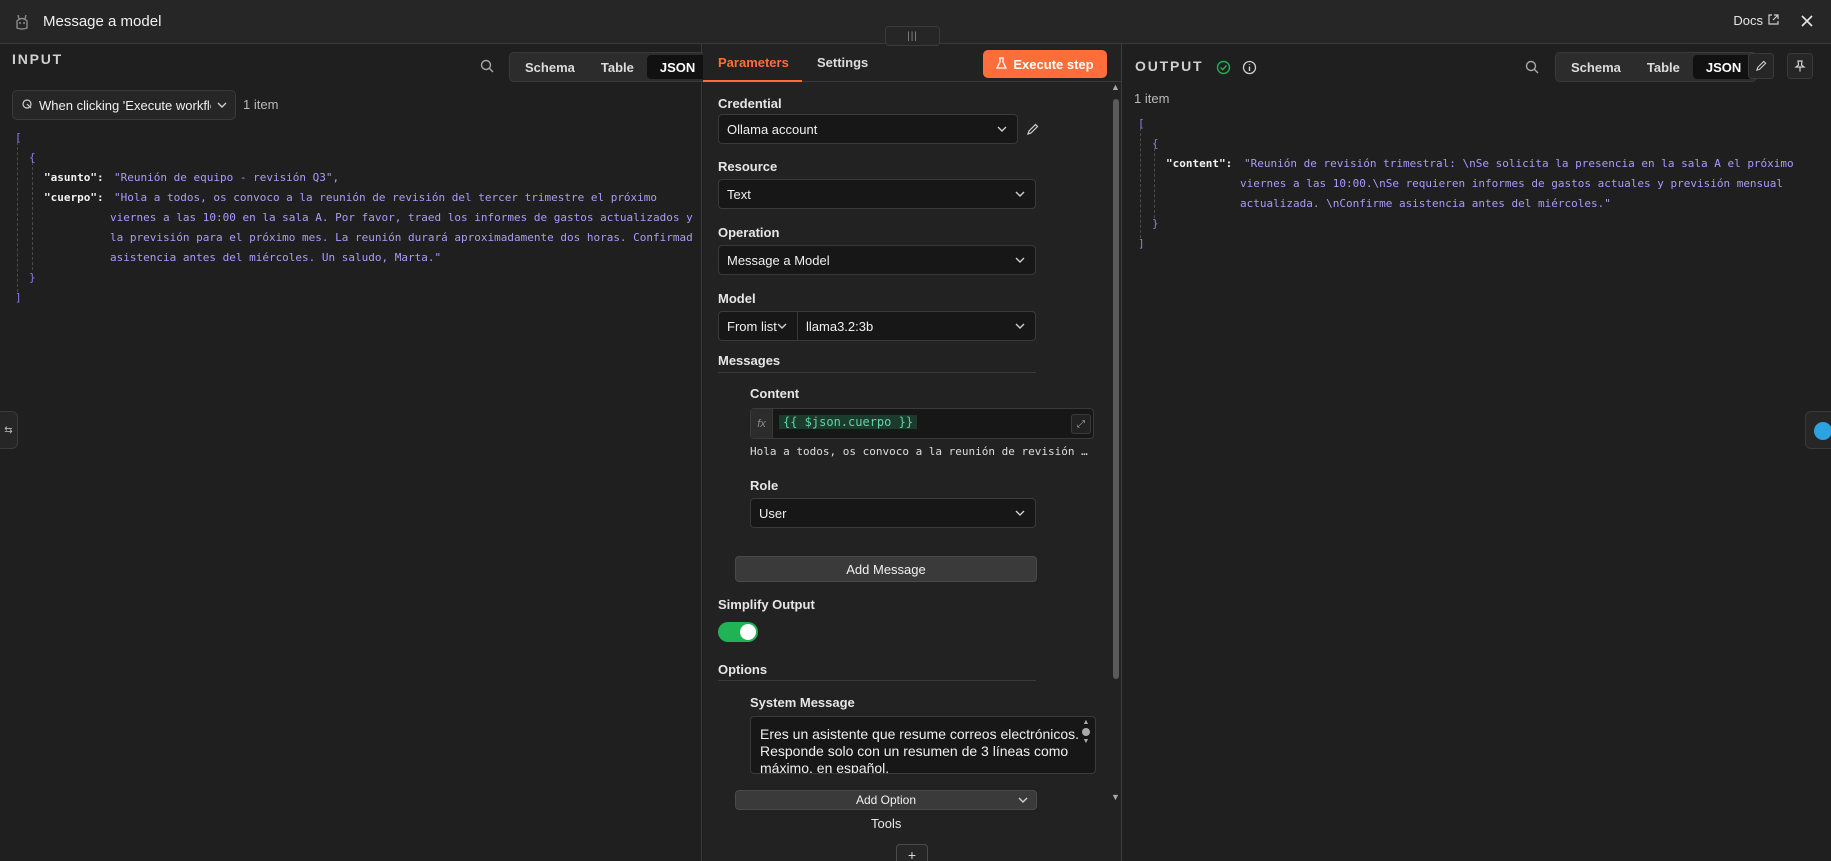 The height and width of the screenshot is (861, 1831). Describe the element at coordinates (1032, 129) in the screenshot. I see `edit-pencil-icon` at that location.